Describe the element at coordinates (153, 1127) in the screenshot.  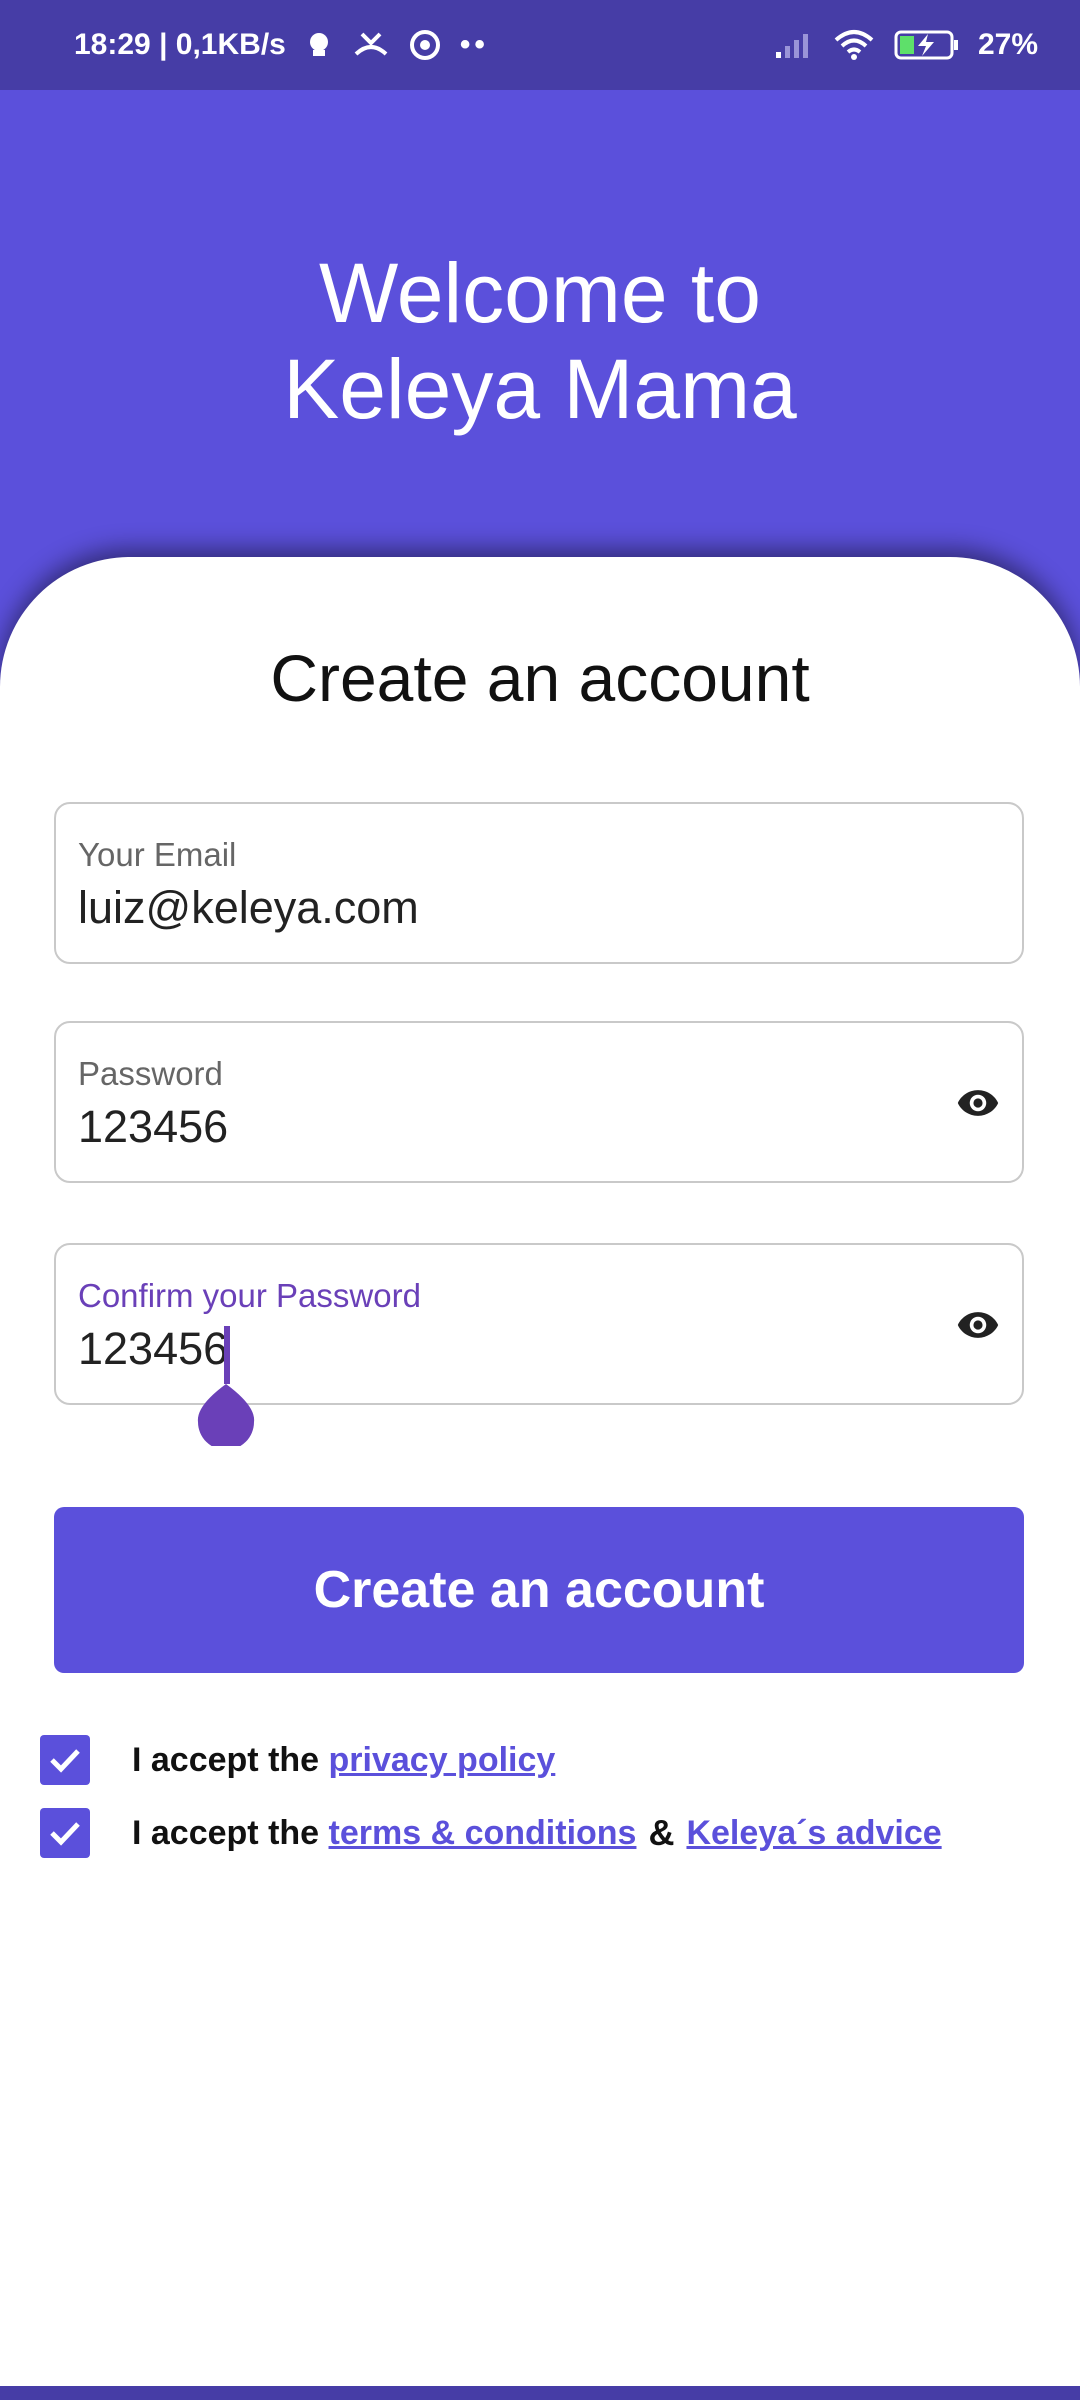
I see `password-value: 123456` at that location.